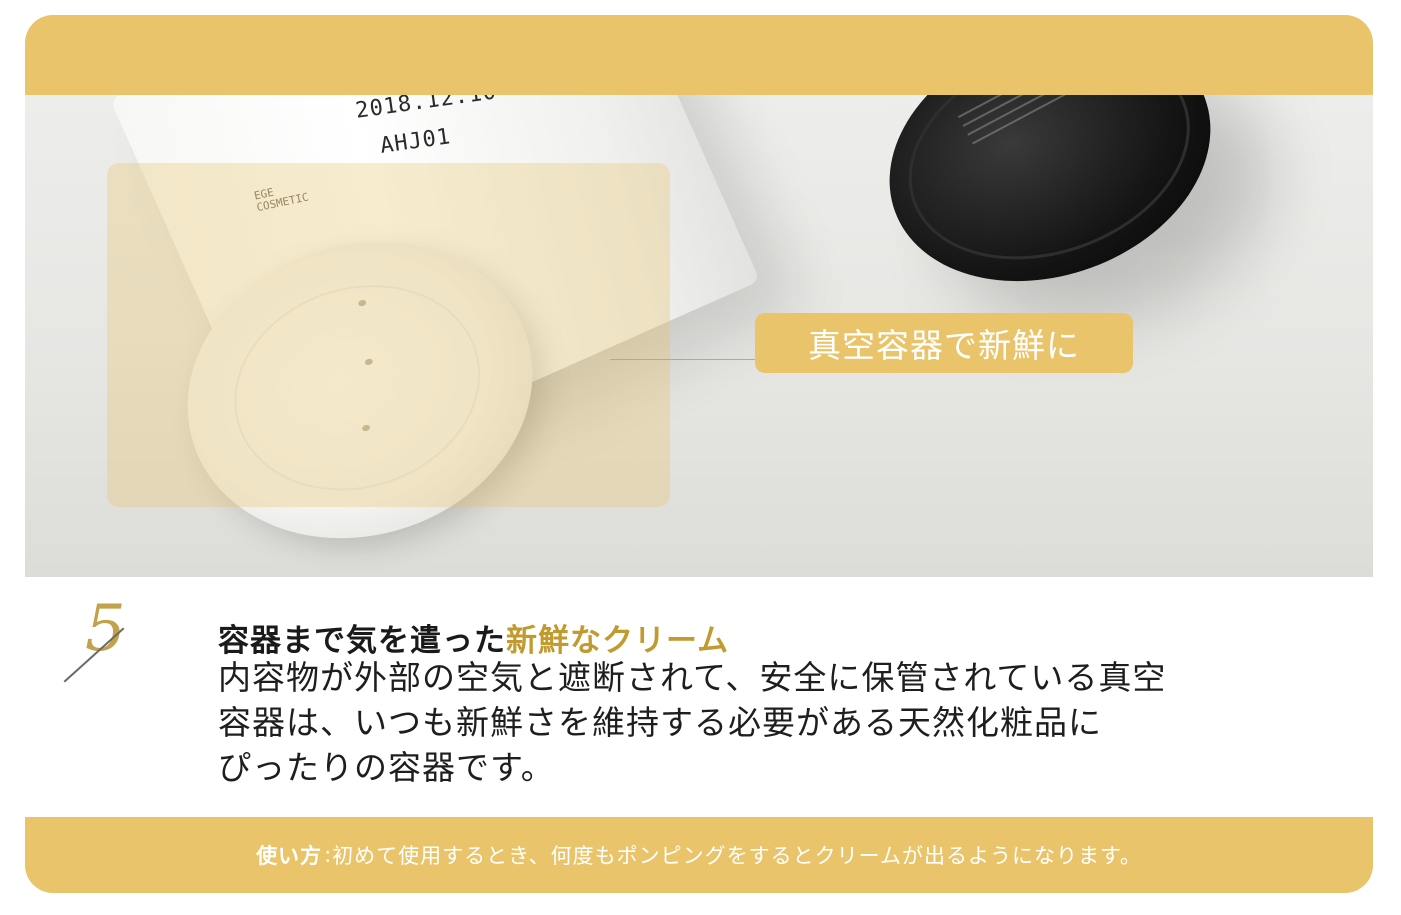 The width and height of the screenshot is (1401, 915). Describe the element at coordinates (944, 343) in the screenshot. I see `callout-label: 真空容器で新鮮に` at that location.